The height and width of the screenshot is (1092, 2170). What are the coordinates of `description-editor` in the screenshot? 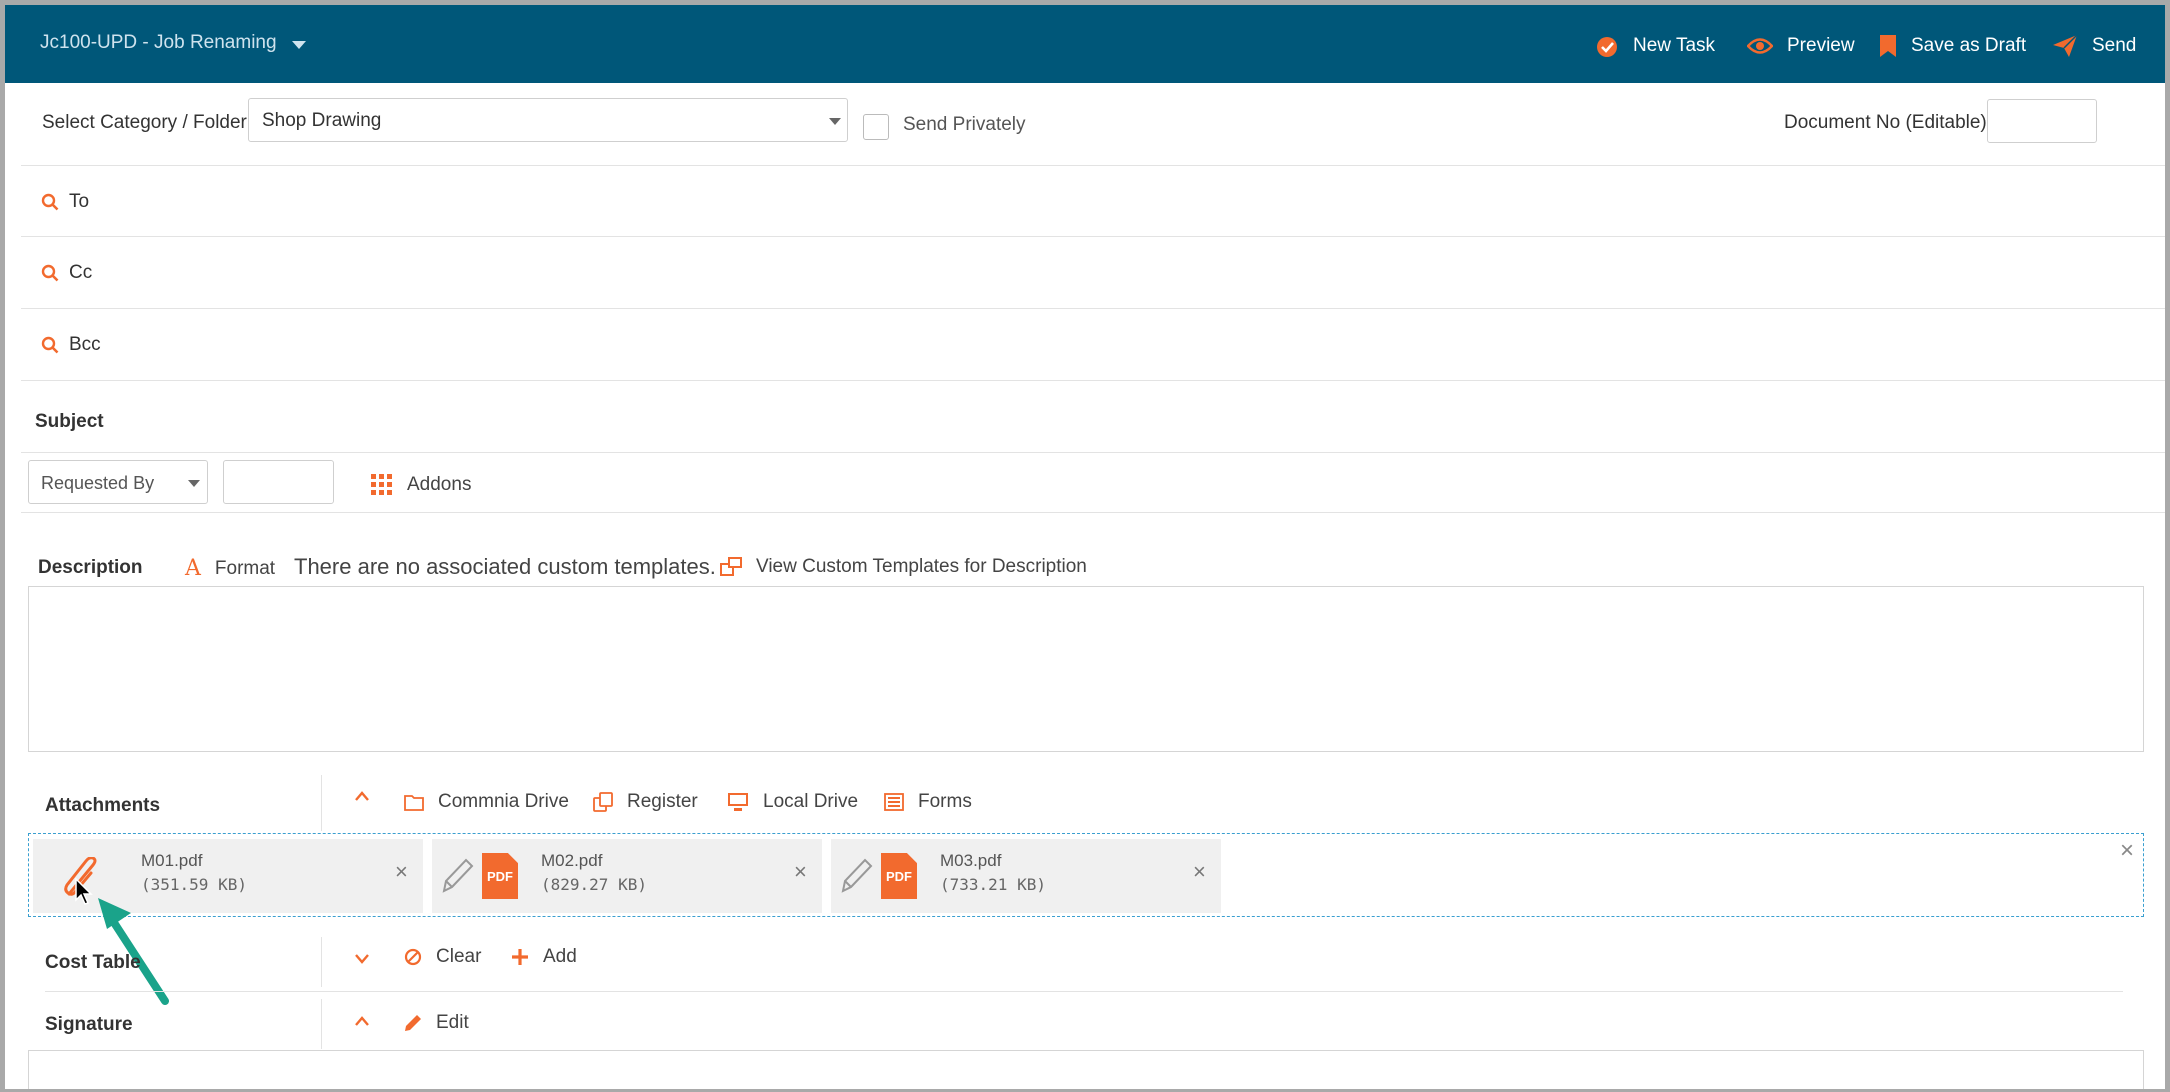 It's located at (1086, 669).